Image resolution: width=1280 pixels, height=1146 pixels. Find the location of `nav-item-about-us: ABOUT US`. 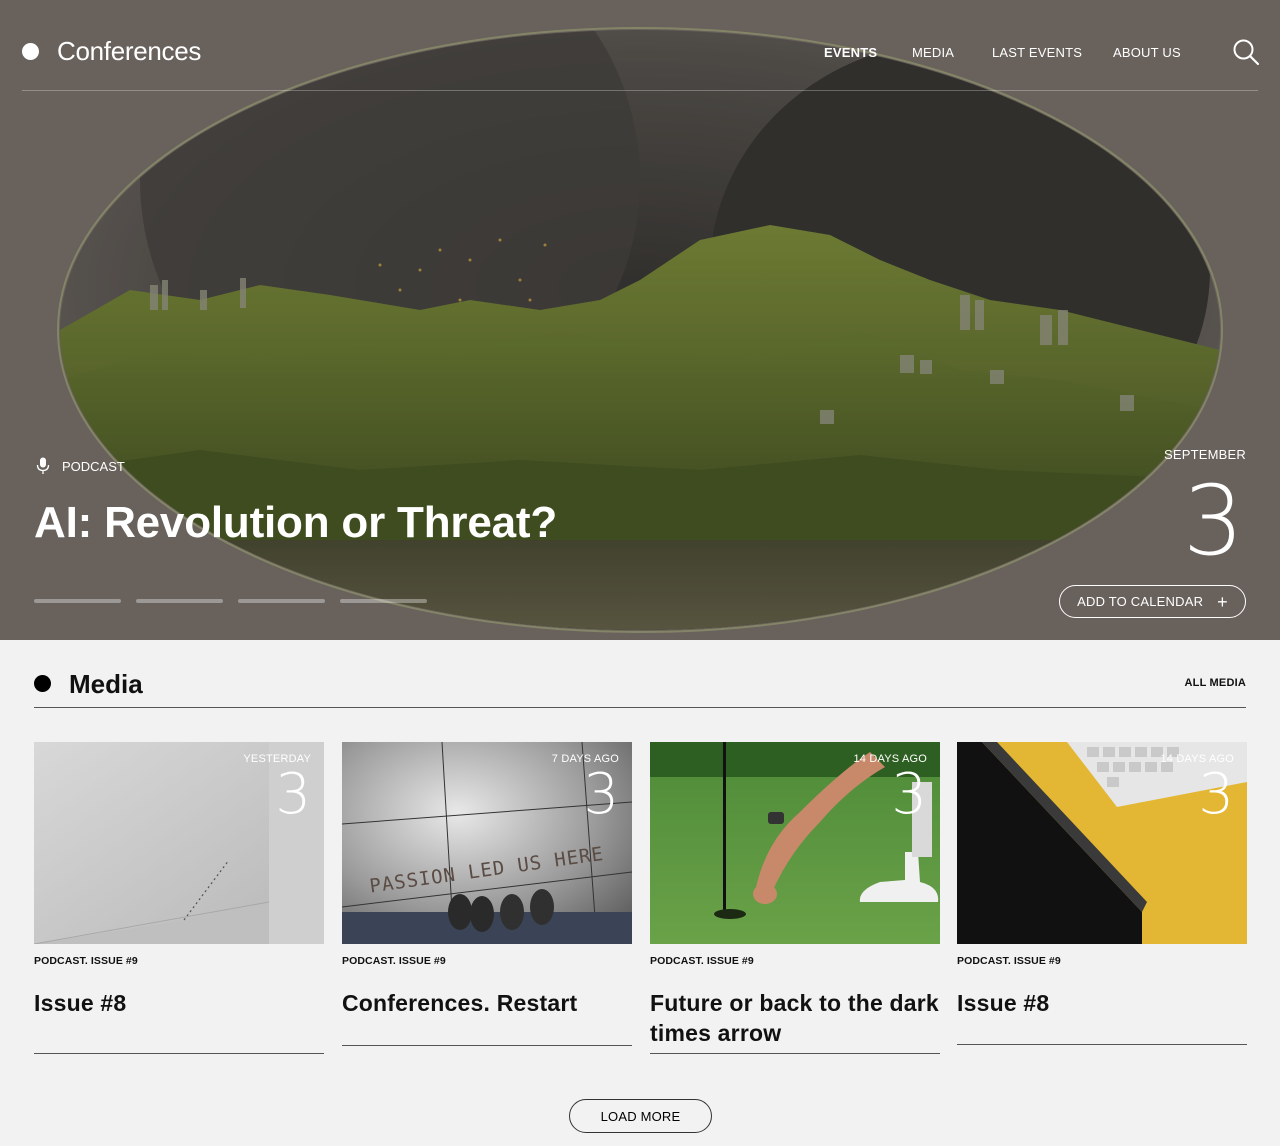

nav-item-about-us: ABOUT US is located at coordinates (1147, 52).